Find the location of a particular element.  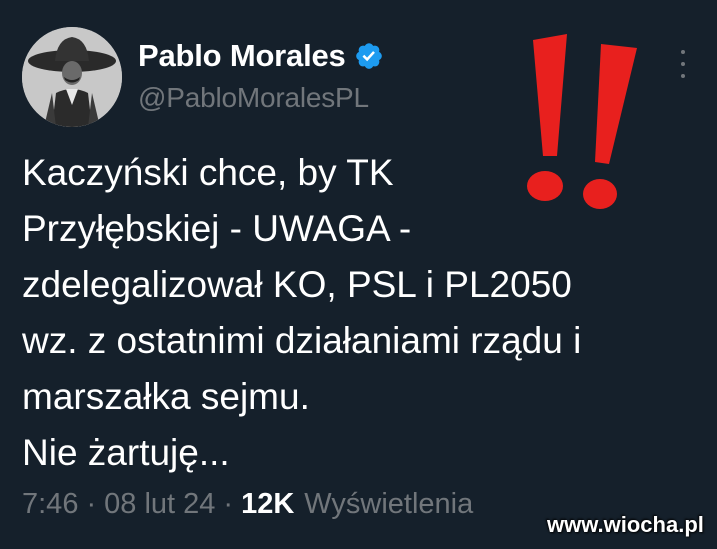

tweet-time: 7:46 is located at coordinates (50, 504).